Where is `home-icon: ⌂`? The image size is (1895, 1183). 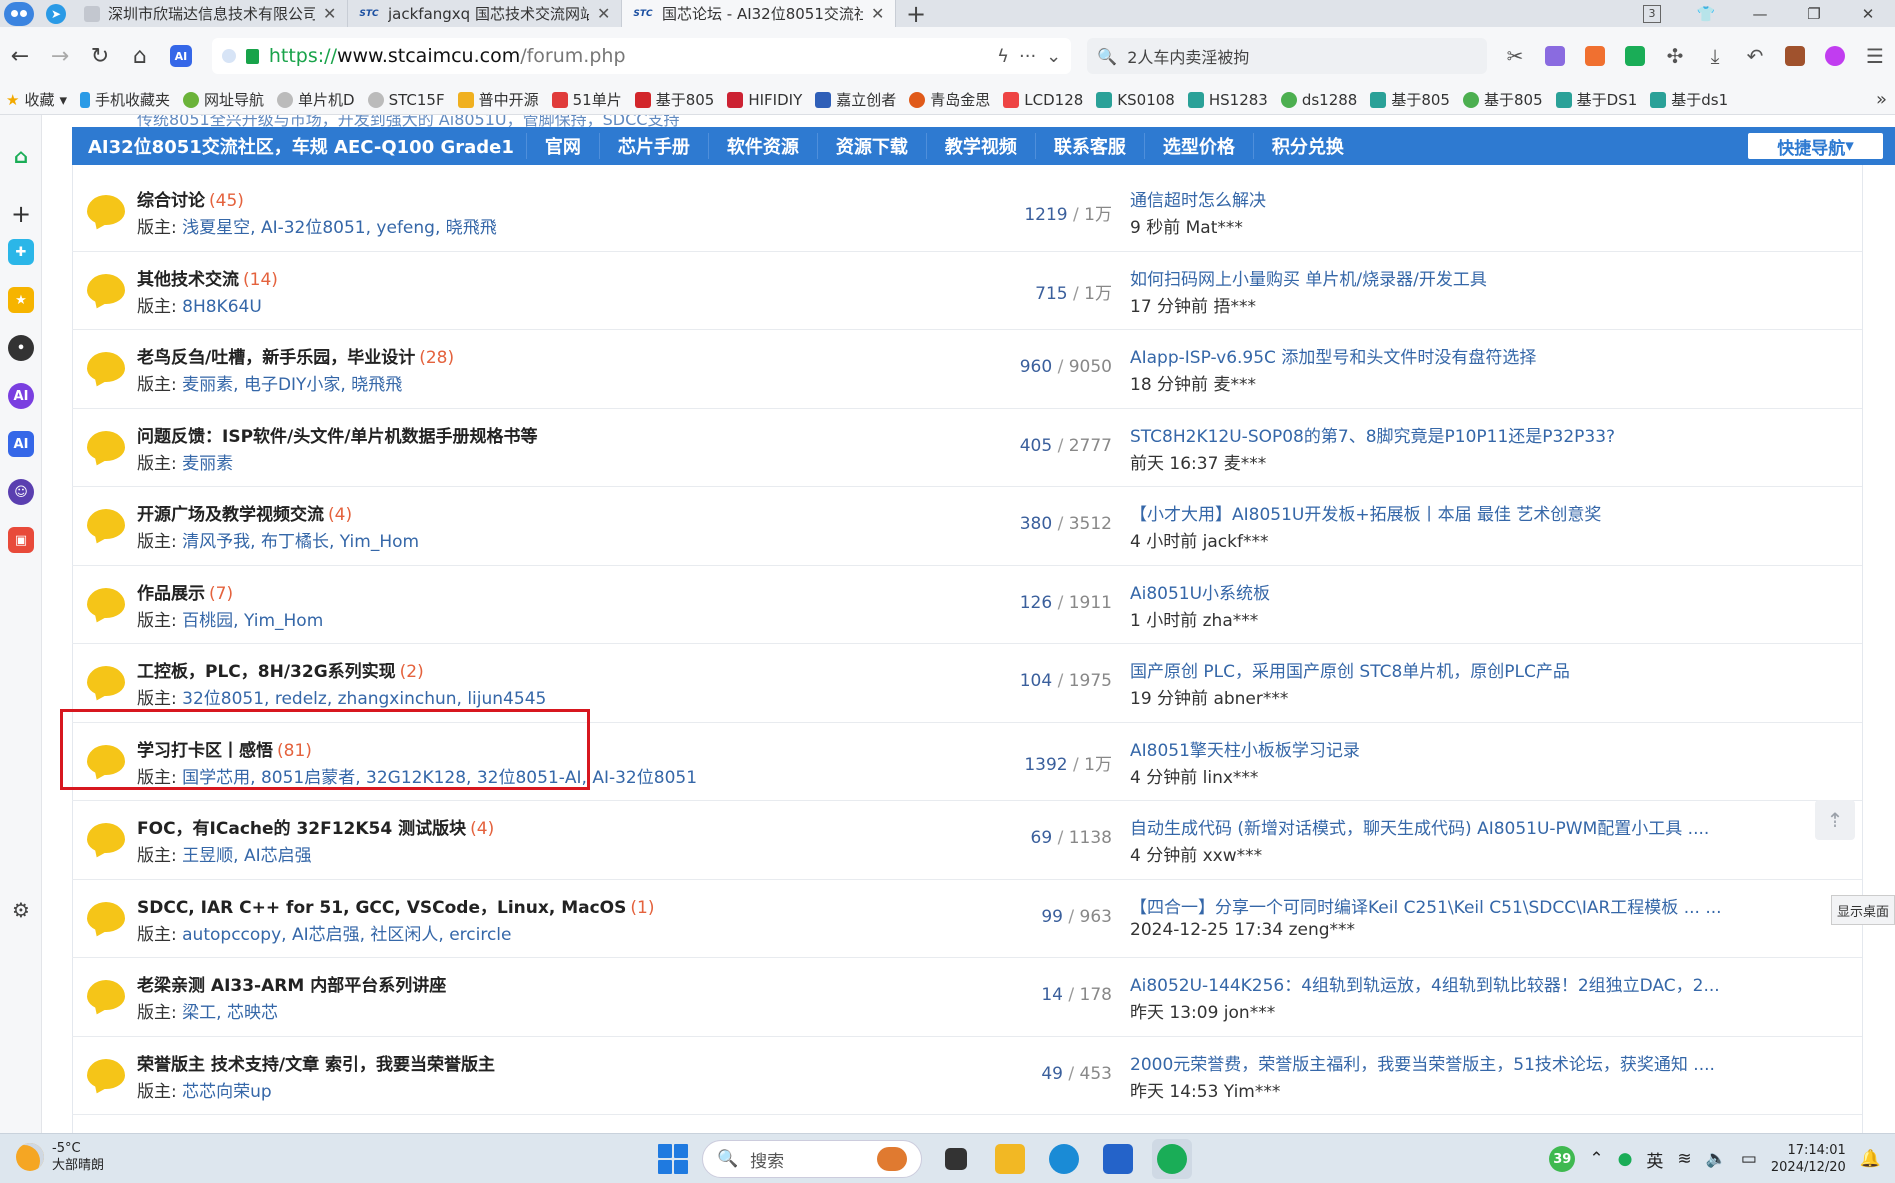
home-icon: ⌂ is located at coordinates (21, 156).